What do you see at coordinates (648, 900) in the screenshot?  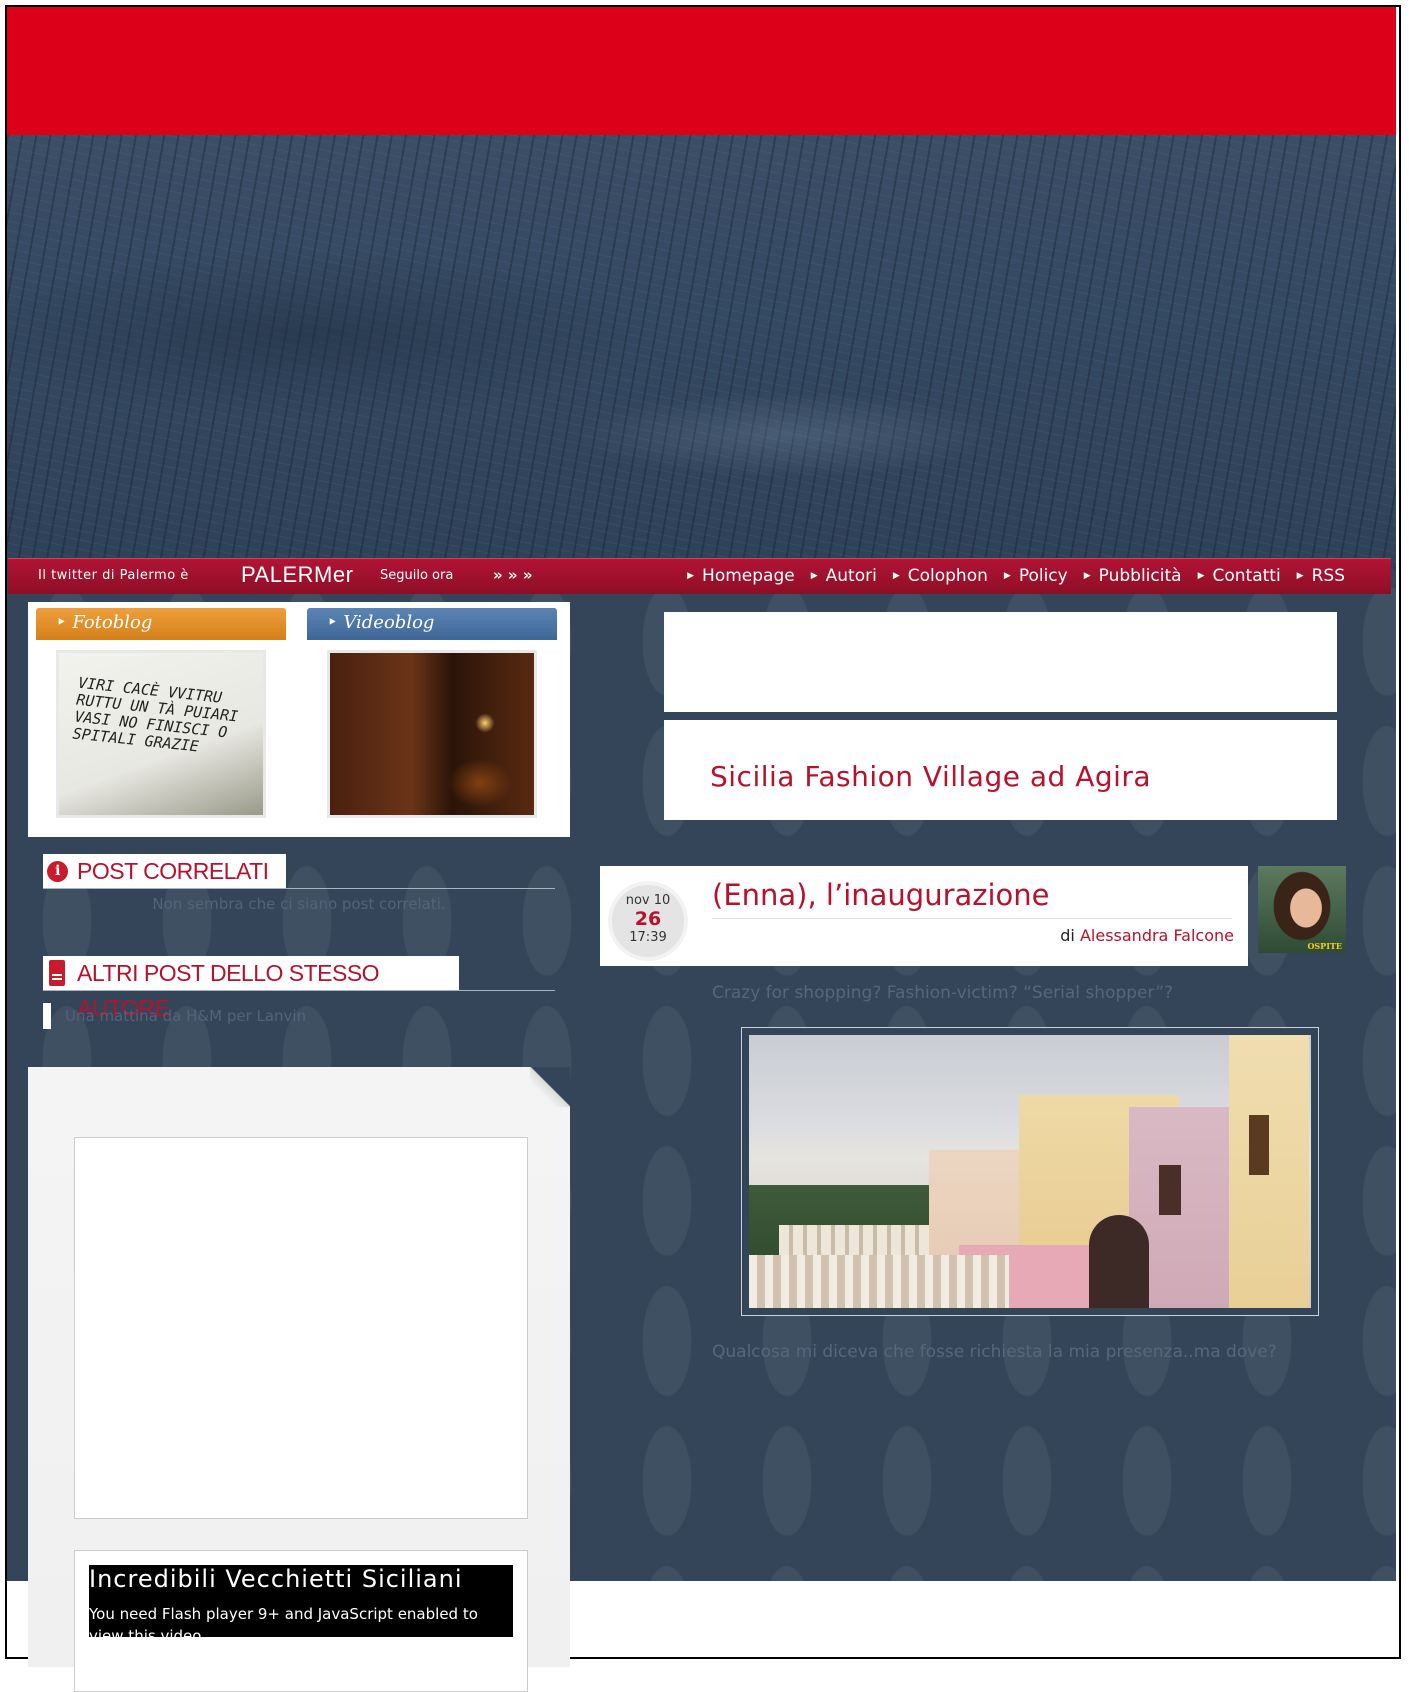 I see `date-month: nov 10` at bounding box center [648, 900].